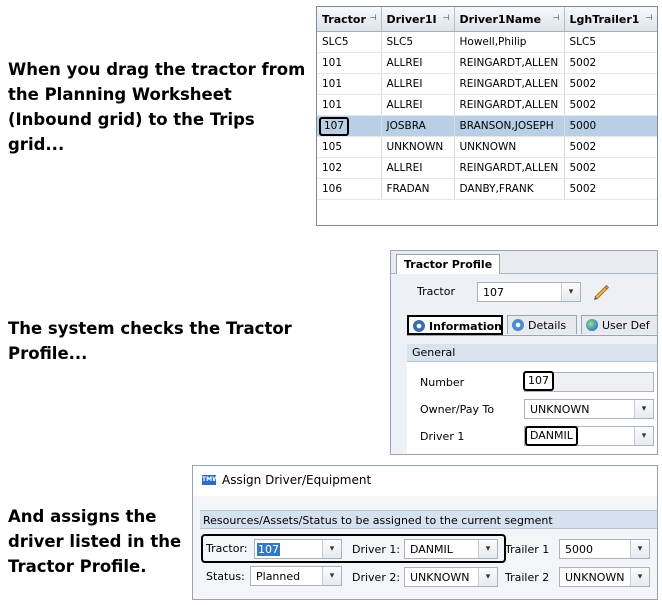 The width and height of the screenshot is (662, 605). I want to click on table-row: 106 FRADAN DANBY,FRANK 5002, so click(487, 189).